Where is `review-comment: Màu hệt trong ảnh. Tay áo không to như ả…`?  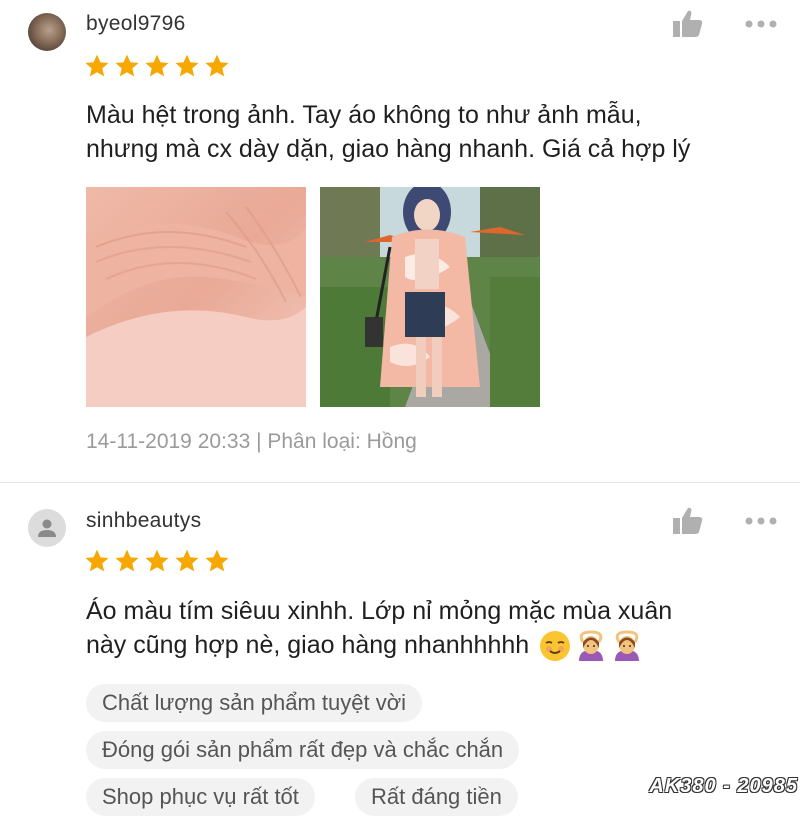 review-comment: Màu hệt trong ảnh. Tay áo không to như ả… is located at coordinates (436, 132).